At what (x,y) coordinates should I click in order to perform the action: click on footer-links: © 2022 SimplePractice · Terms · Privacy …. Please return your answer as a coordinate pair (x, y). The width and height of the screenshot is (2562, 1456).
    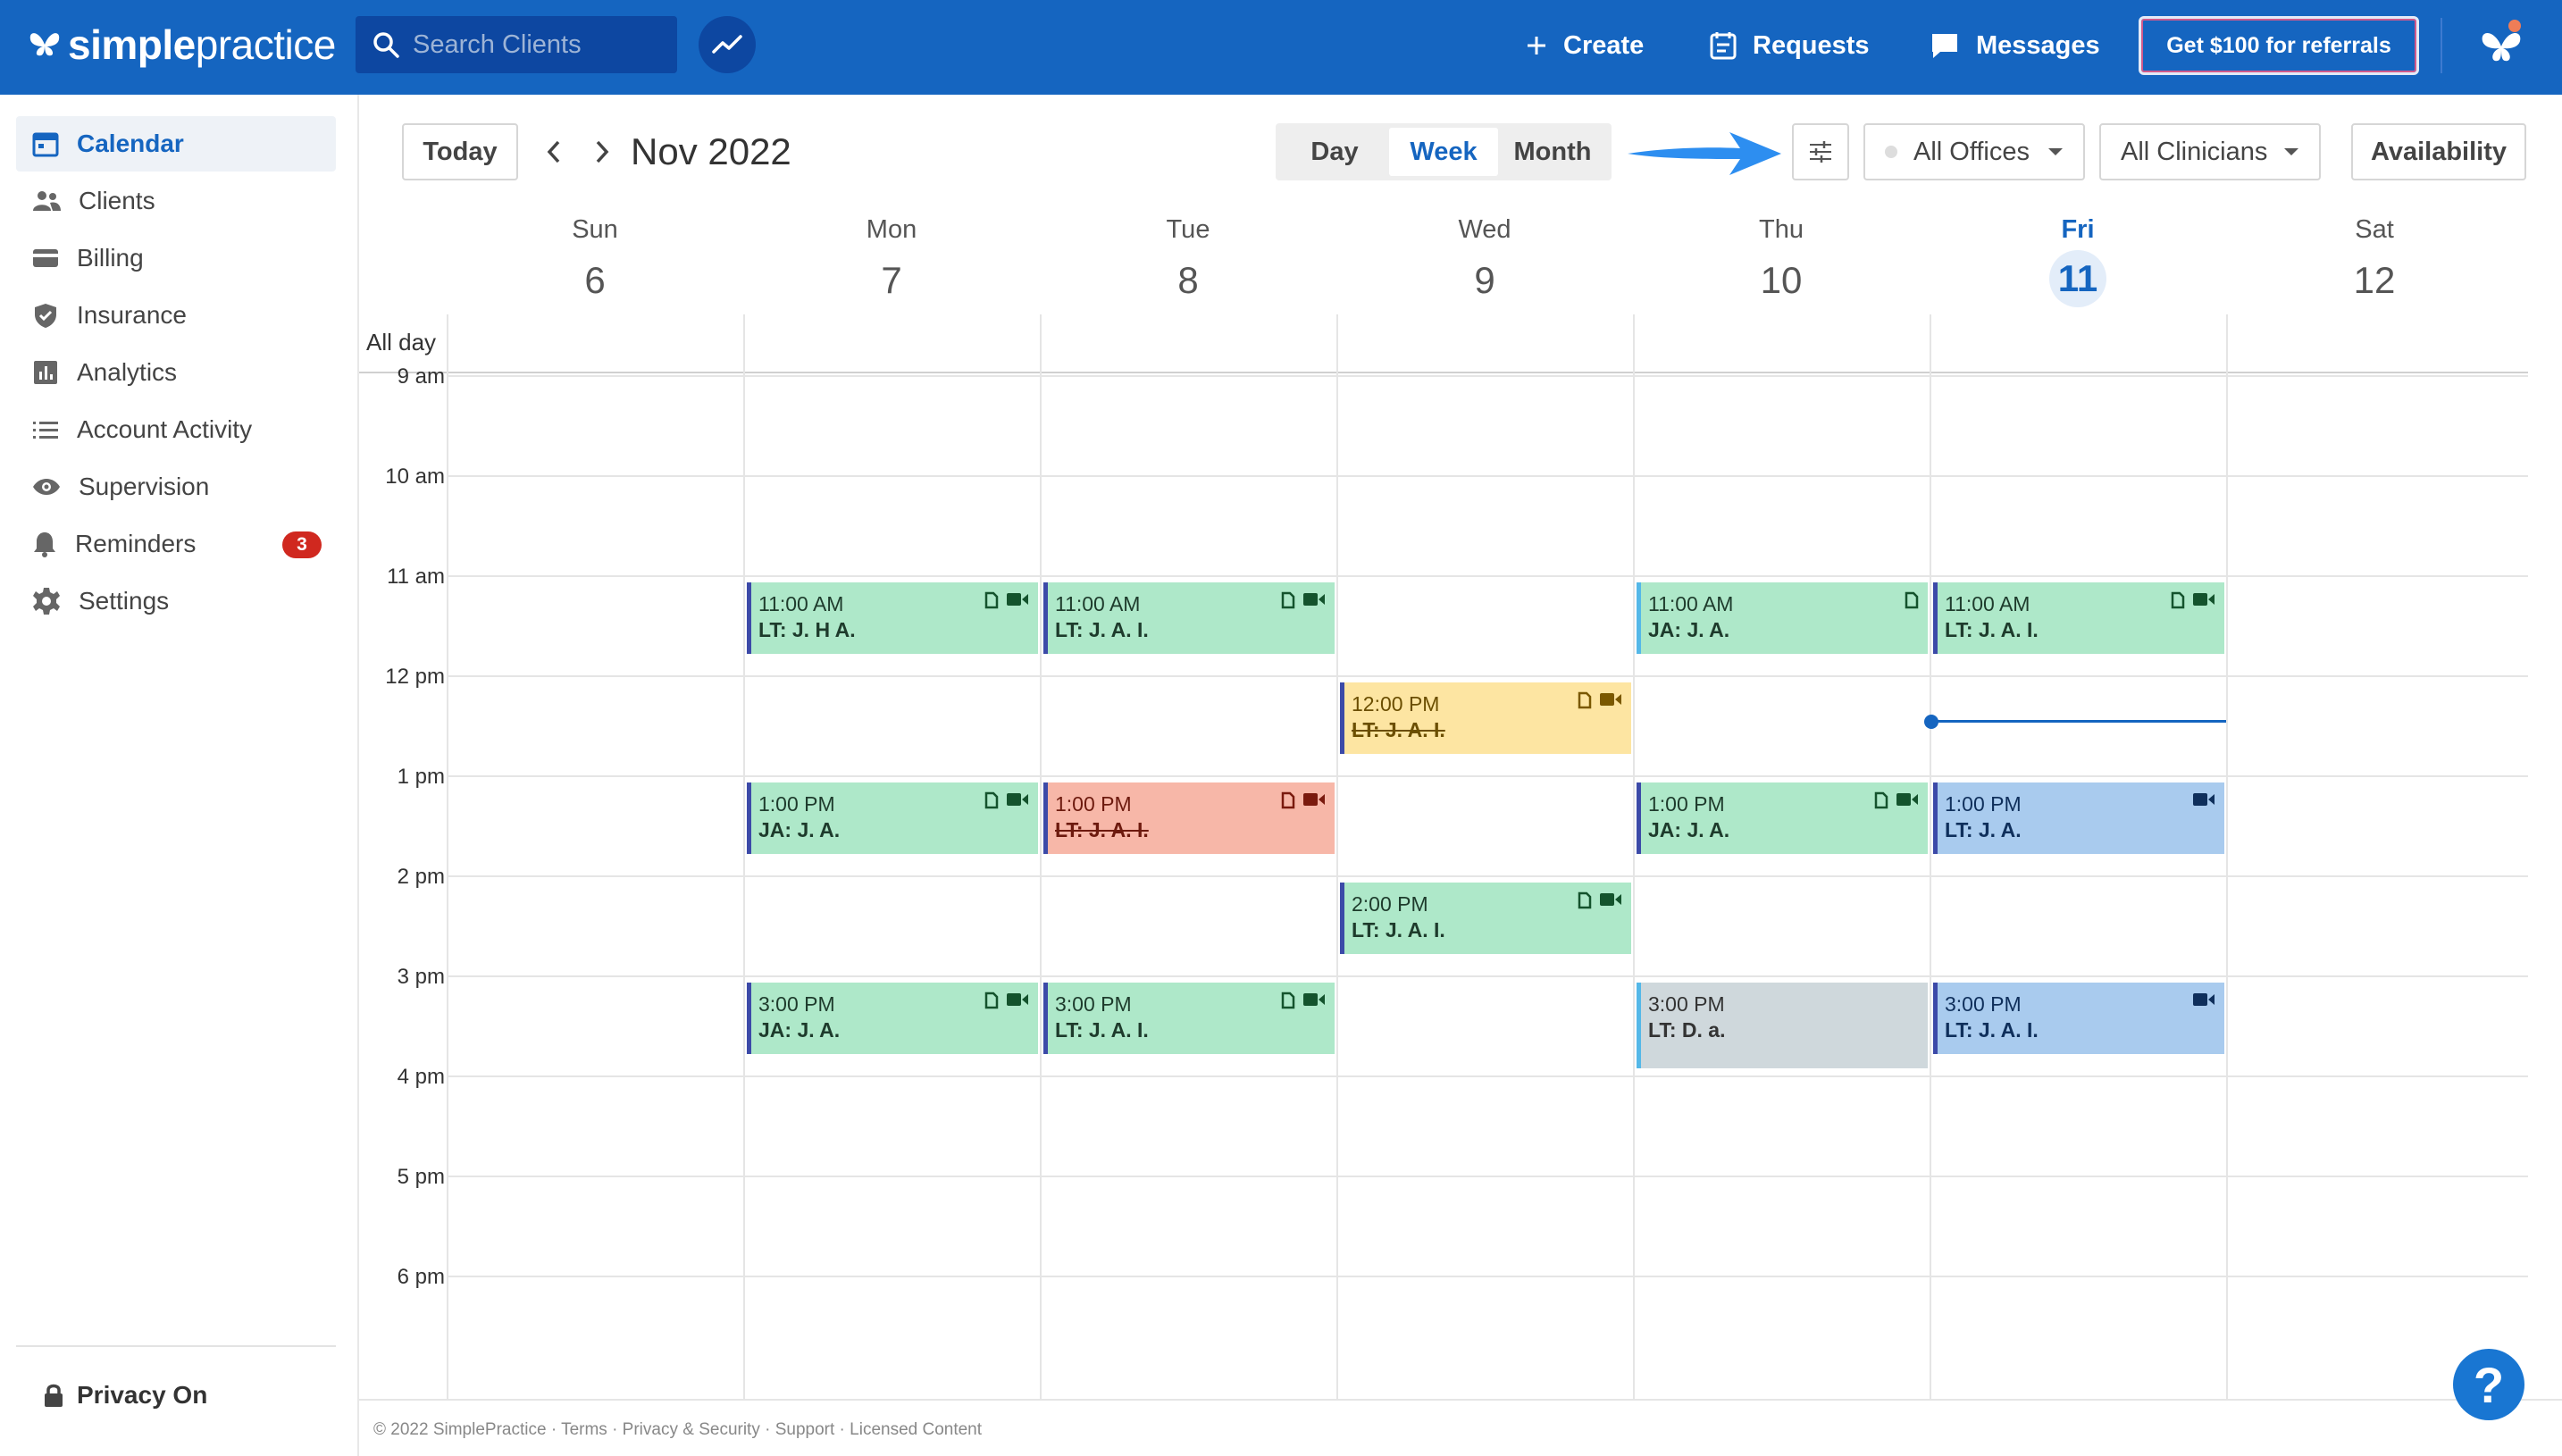
    Looking at the image, I should click on (677, 1430).